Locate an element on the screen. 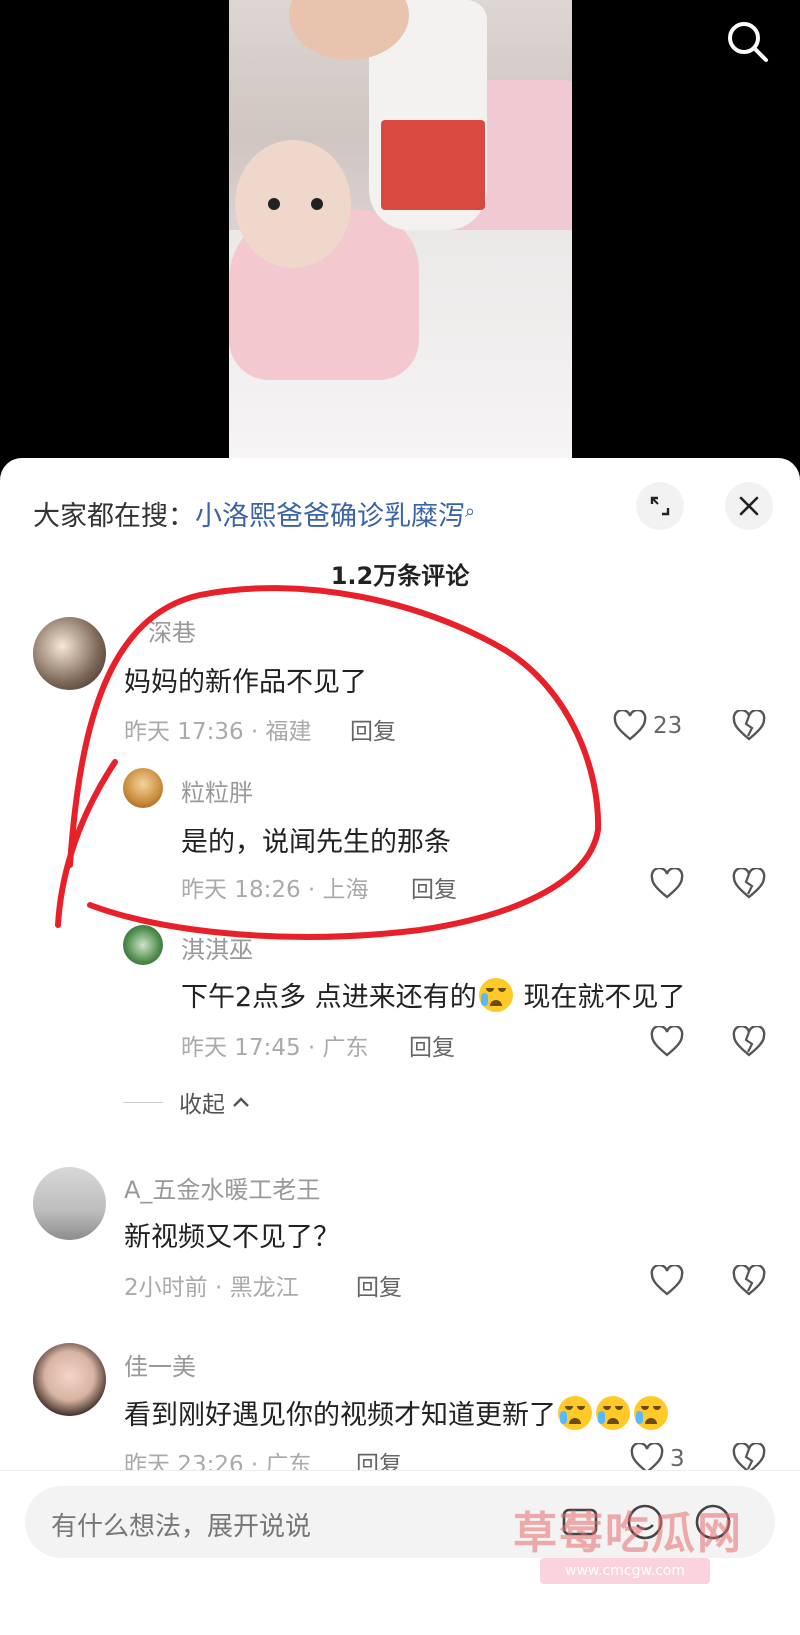 The height and width of the screenshot is (1635, 800). comment-text: 看到刚好遇见你的视频才知道更新了 is located at coordinates (397, 1412).